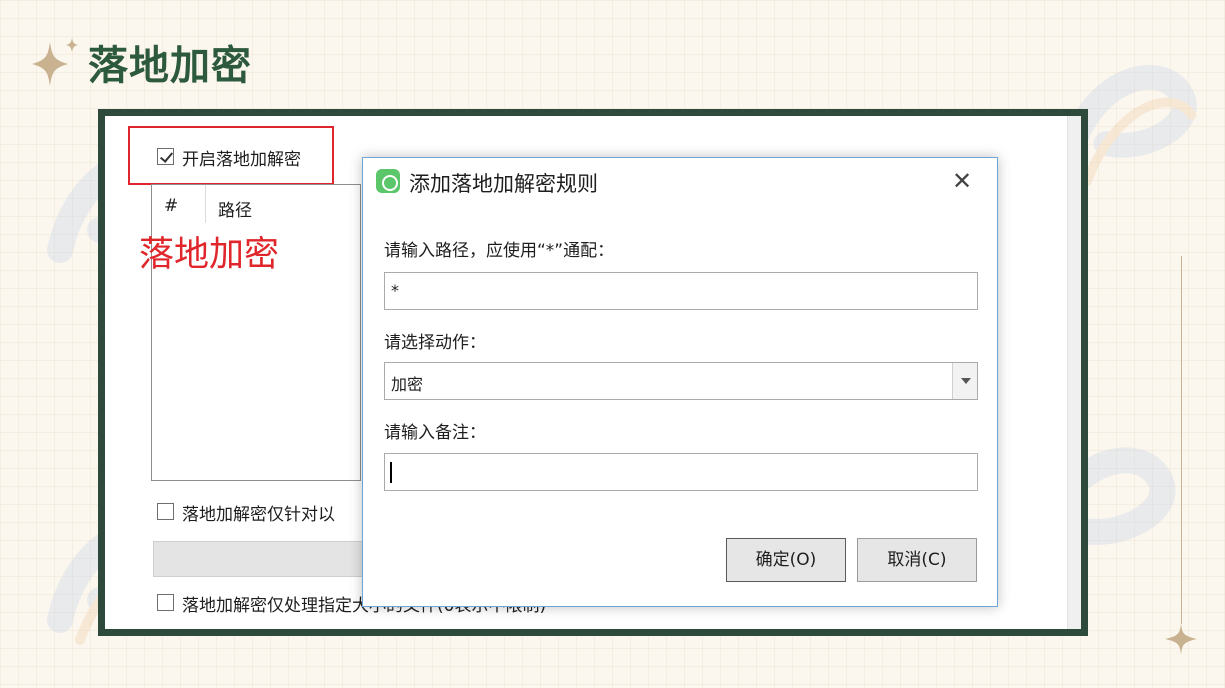  I want to click on action-select: 加密, so click(681, 381).